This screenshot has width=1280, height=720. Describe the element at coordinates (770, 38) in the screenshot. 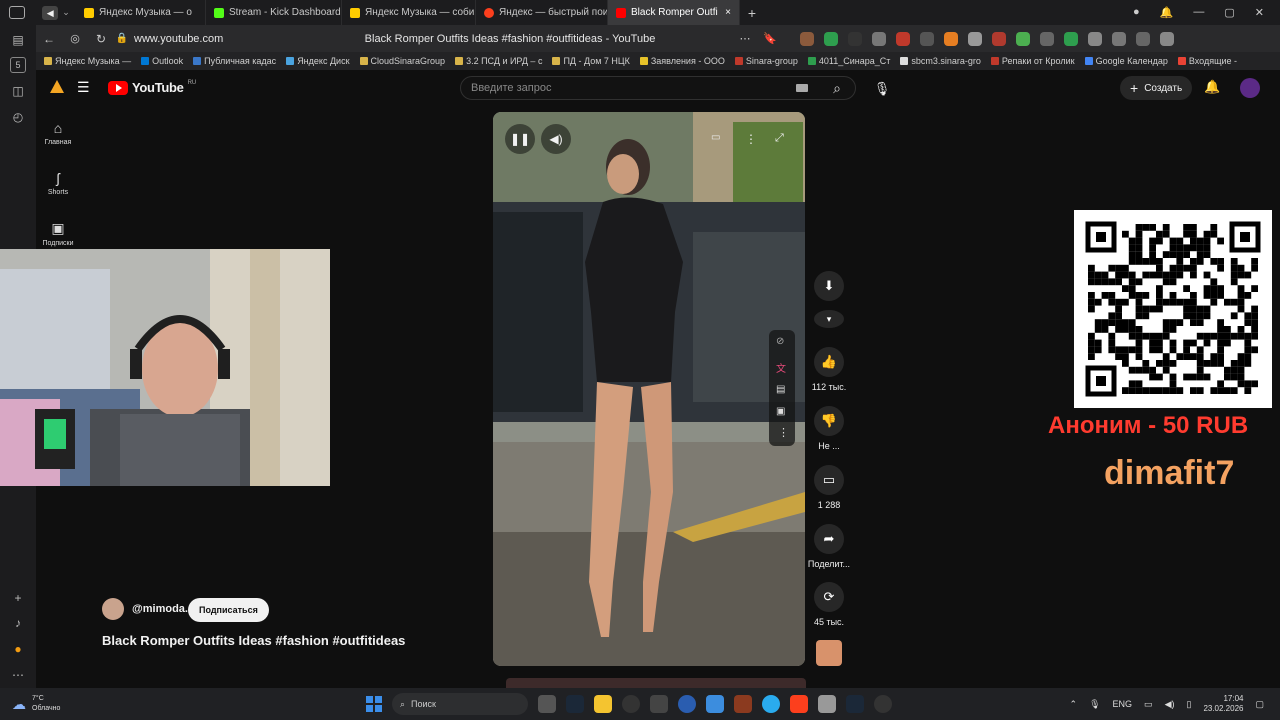

I see `bookmark-icon: 🔖` at that location.